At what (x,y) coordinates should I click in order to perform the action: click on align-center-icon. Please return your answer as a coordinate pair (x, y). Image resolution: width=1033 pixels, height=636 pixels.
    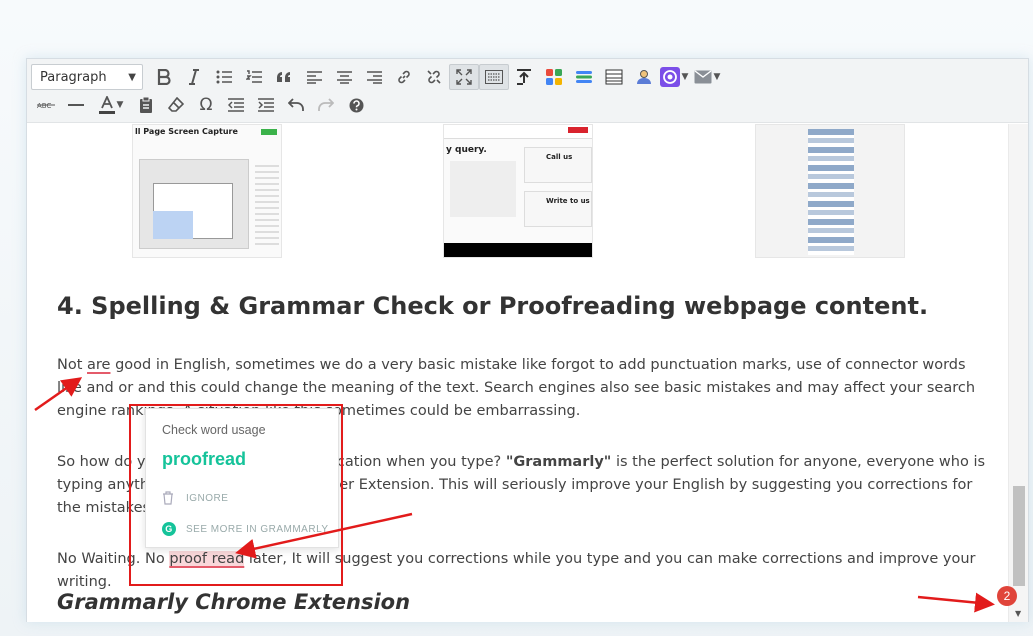
    Looking at the image, I should click on (344, 77).